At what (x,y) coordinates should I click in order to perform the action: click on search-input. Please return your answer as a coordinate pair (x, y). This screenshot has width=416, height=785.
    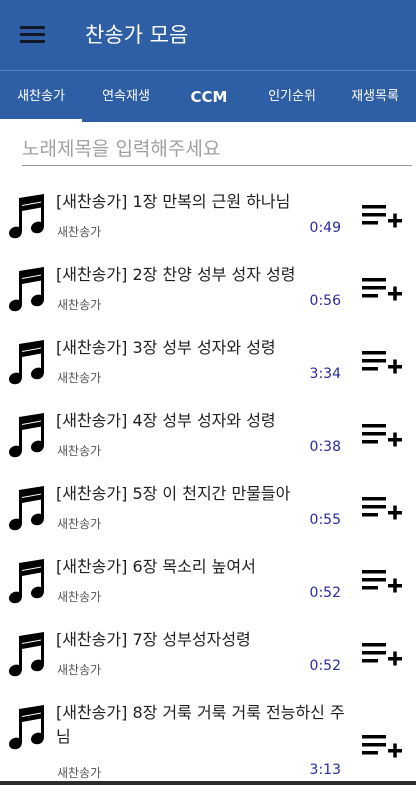
    Looking at the image, I should click on (217, 149).